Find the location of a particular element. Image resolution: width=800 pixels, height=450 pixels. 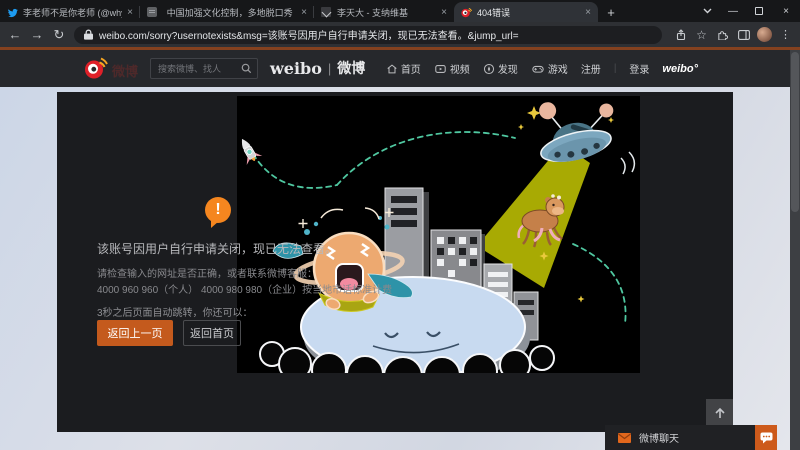

news-site-icon is located at coordinates (152, 12).